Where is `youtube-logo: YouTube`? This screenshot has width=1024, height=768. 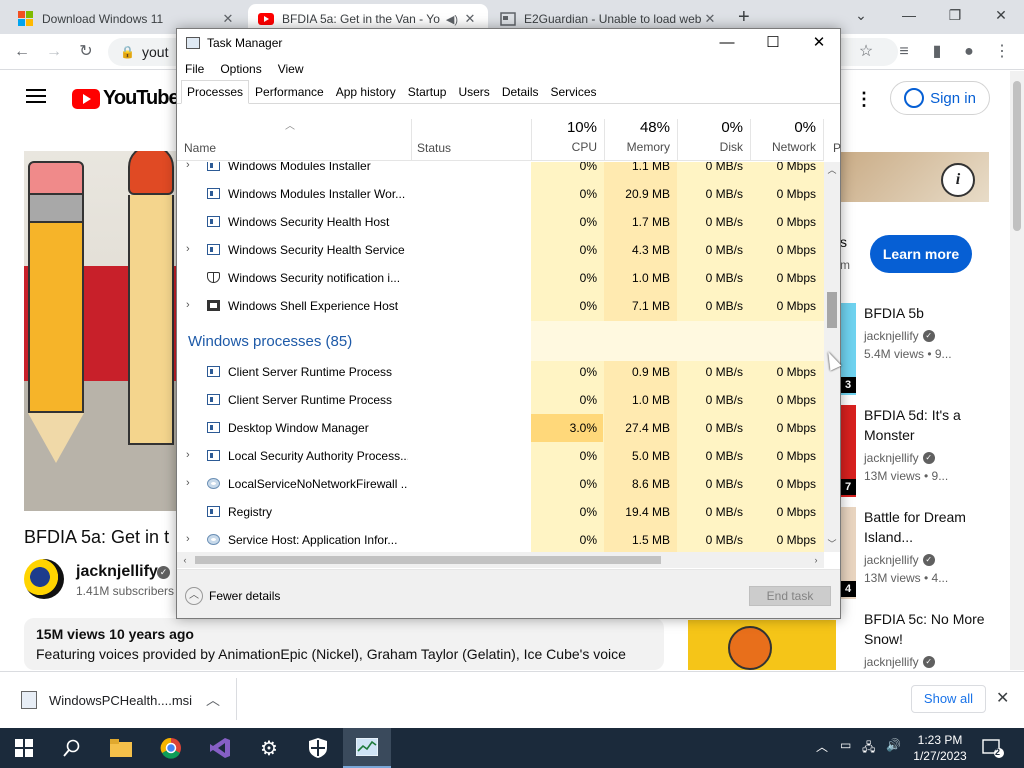 youtube-logo: YouTube is located at coordinates (126, 98).